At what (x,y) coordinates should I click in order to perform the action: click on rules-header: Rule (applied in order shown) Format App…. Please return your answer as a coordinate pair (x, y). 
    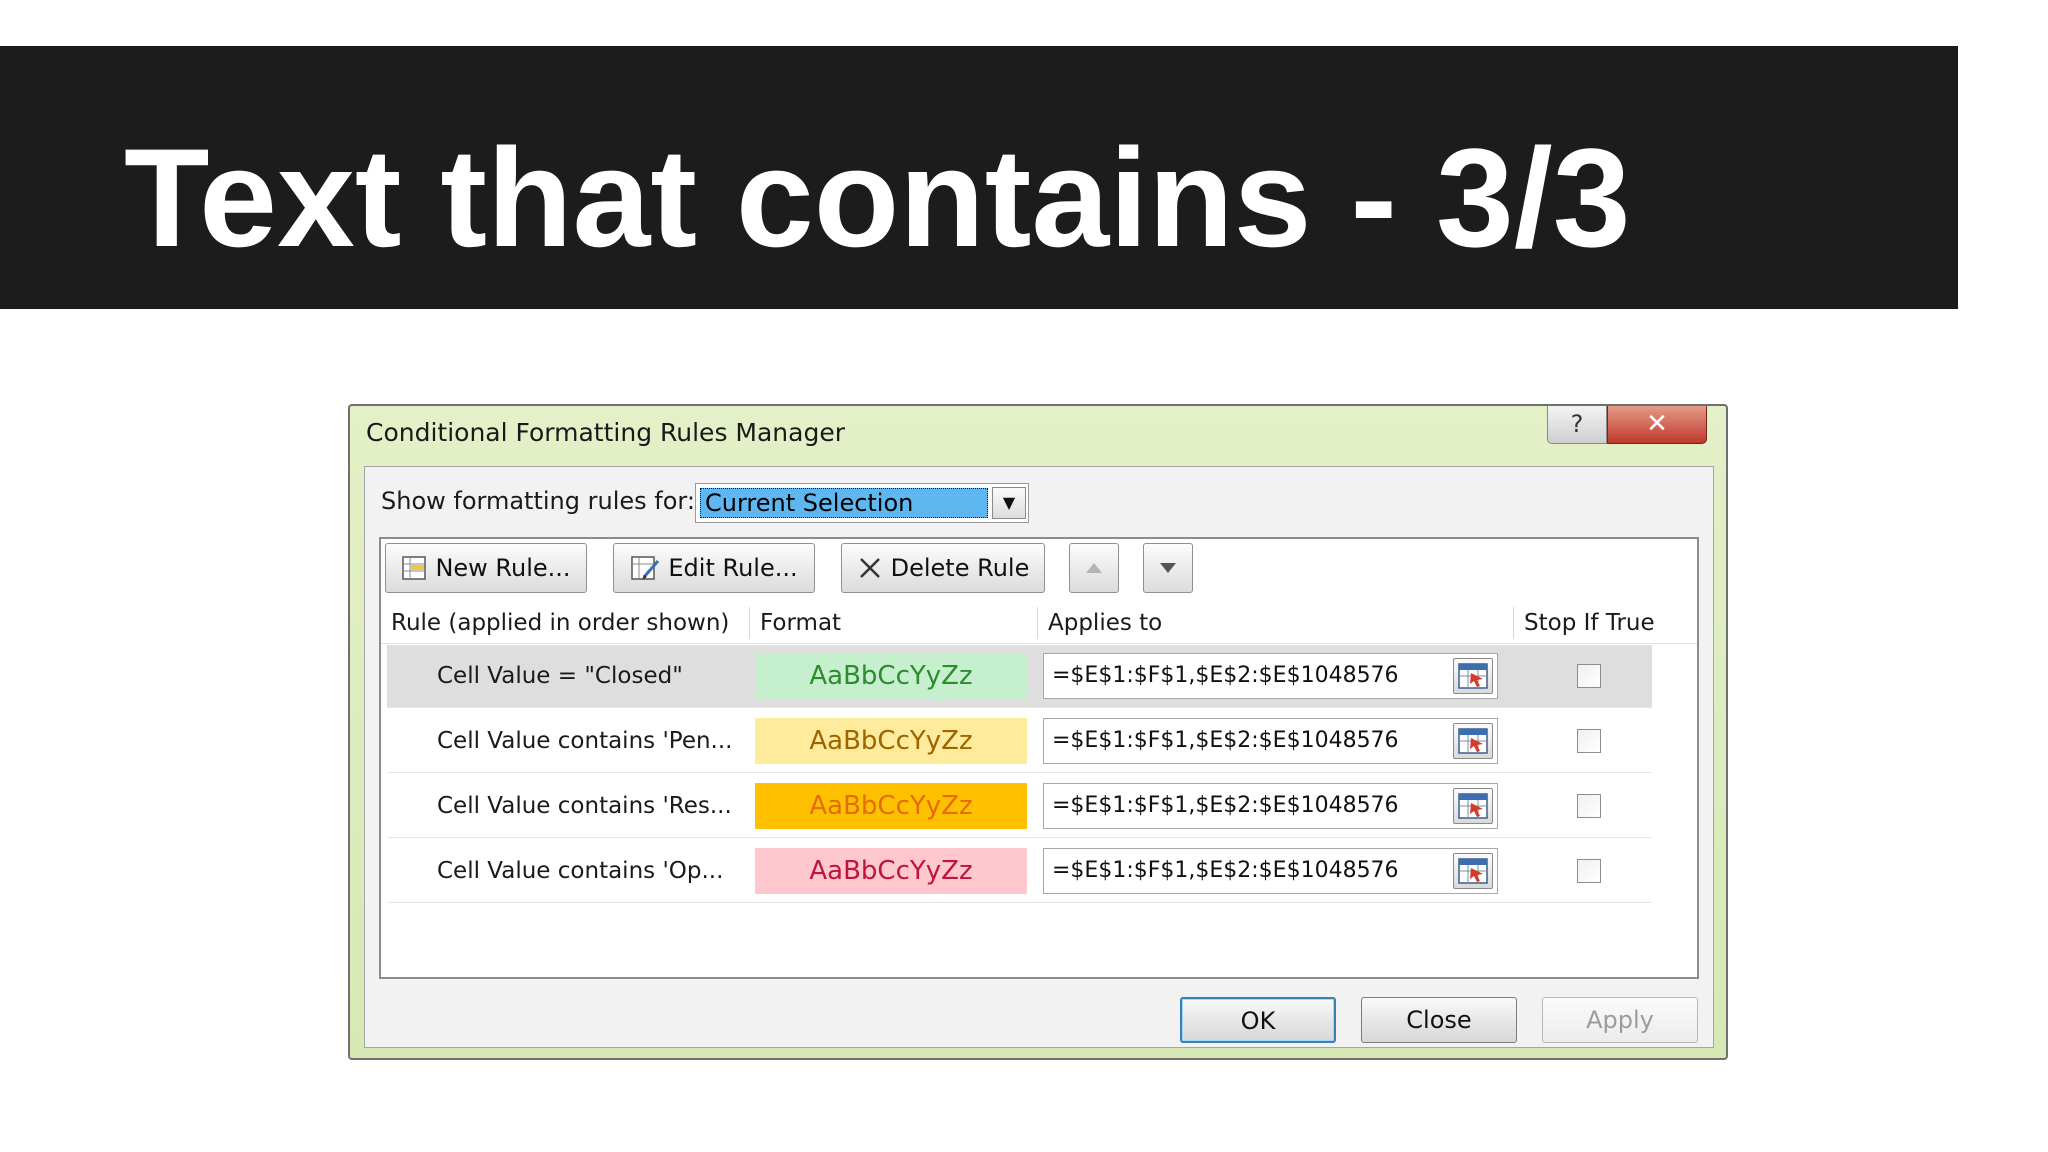
    Looking at the image, I should click on (1039, 623).